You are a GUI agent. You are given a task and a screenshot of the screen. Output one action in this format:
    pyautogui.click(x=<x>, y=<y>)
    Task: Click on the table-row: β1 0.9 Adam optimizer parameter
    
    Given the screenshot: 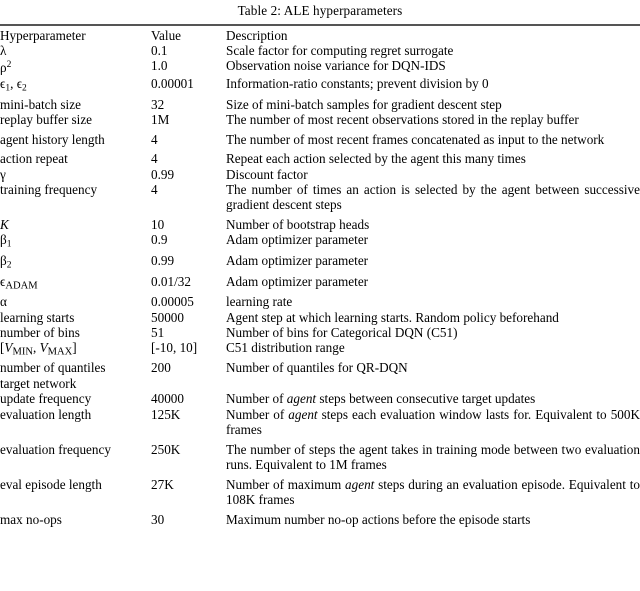 What is the action you would take?
    pyautogui.click(x=320, y=242)
    